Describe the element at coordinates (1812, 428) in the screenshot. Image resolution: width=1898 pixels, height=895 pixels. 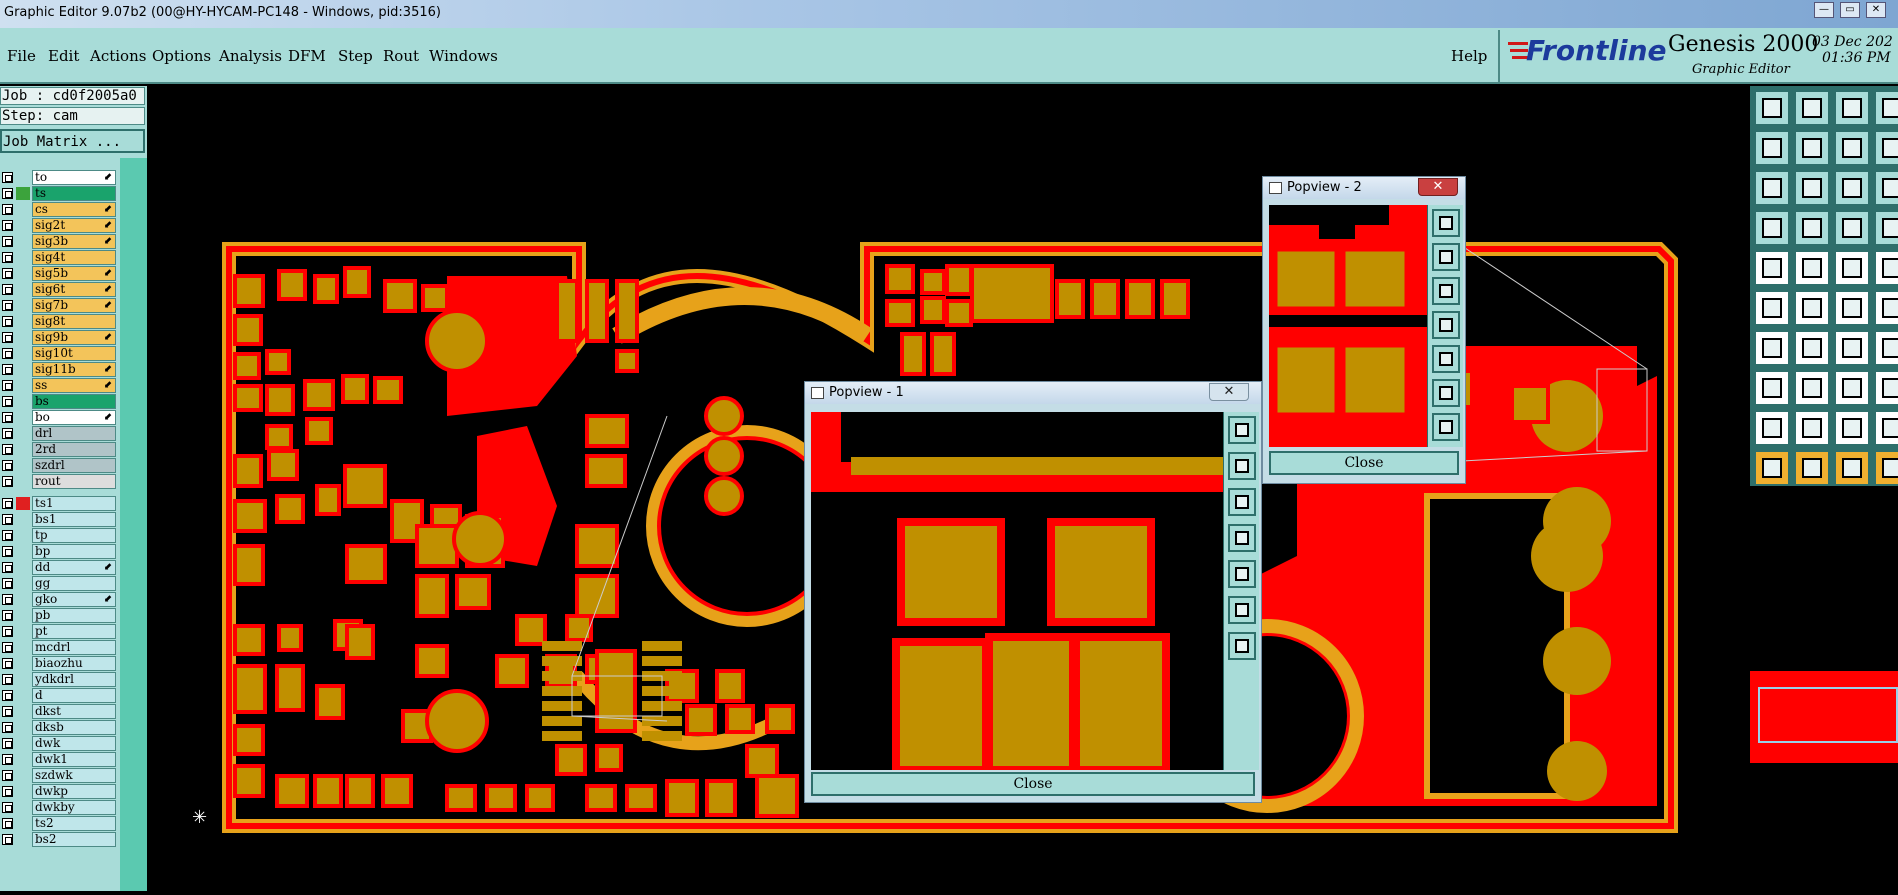
I see `tool-button-34-icon` at that location.